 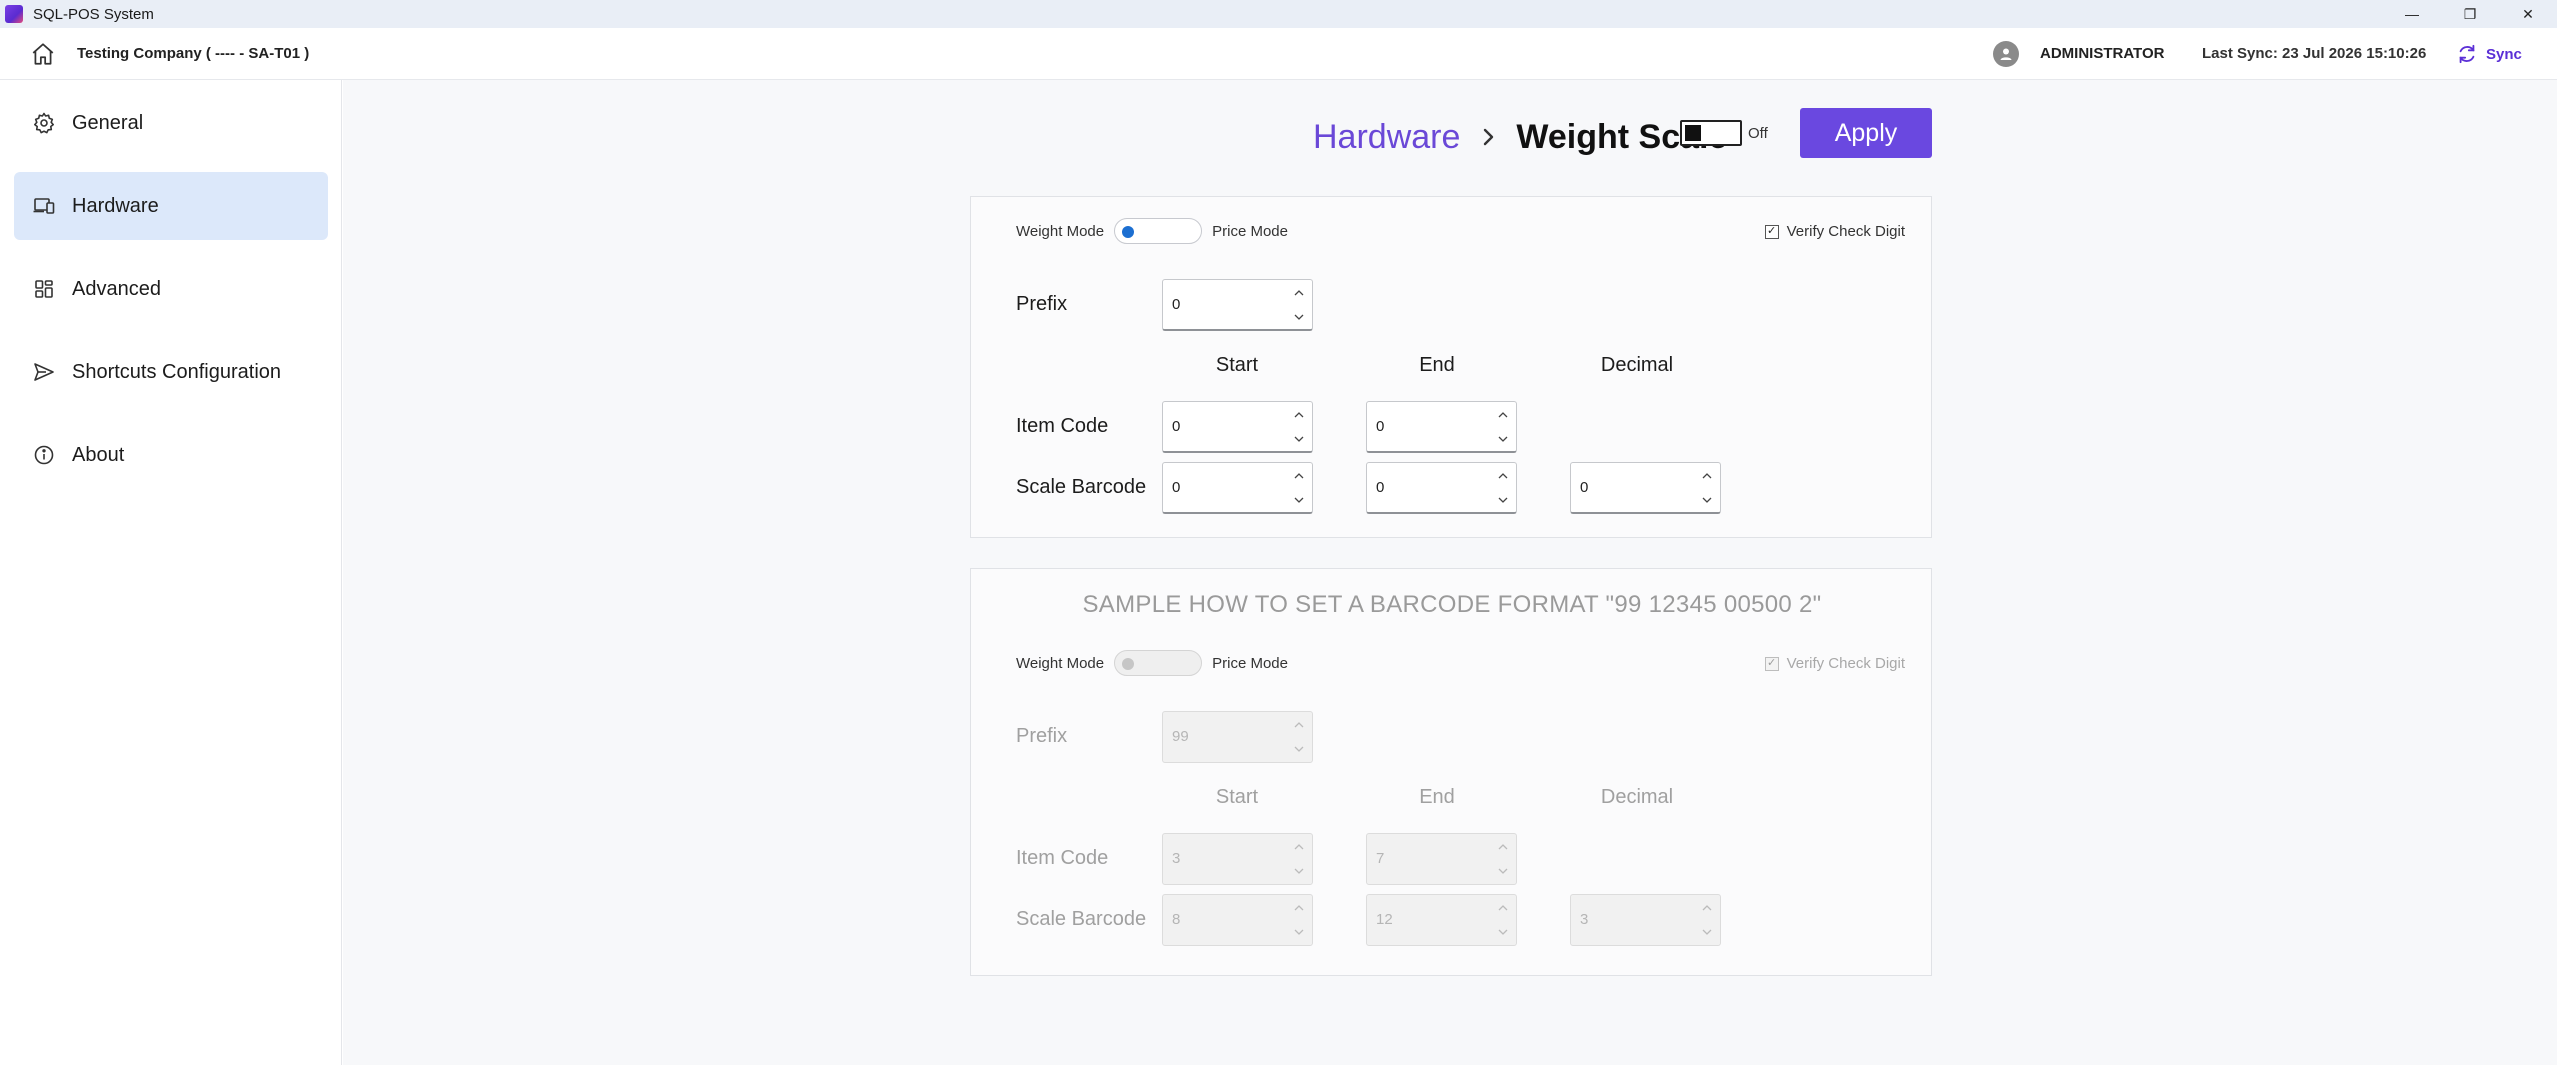 What do you see at coordinates (171, 123) in the screenshot?
I see `sidebar-item-general: General` at bounding box center [171, 123].